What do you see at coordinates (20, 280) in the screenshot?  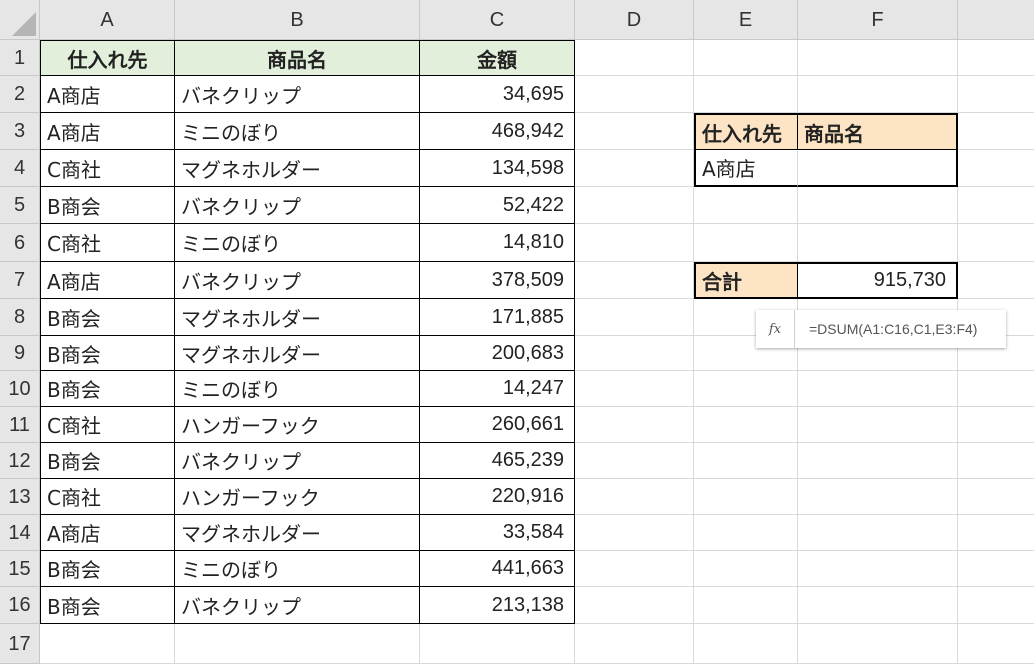 I see `row-header-7: 7` at bounding box center [20, 280].